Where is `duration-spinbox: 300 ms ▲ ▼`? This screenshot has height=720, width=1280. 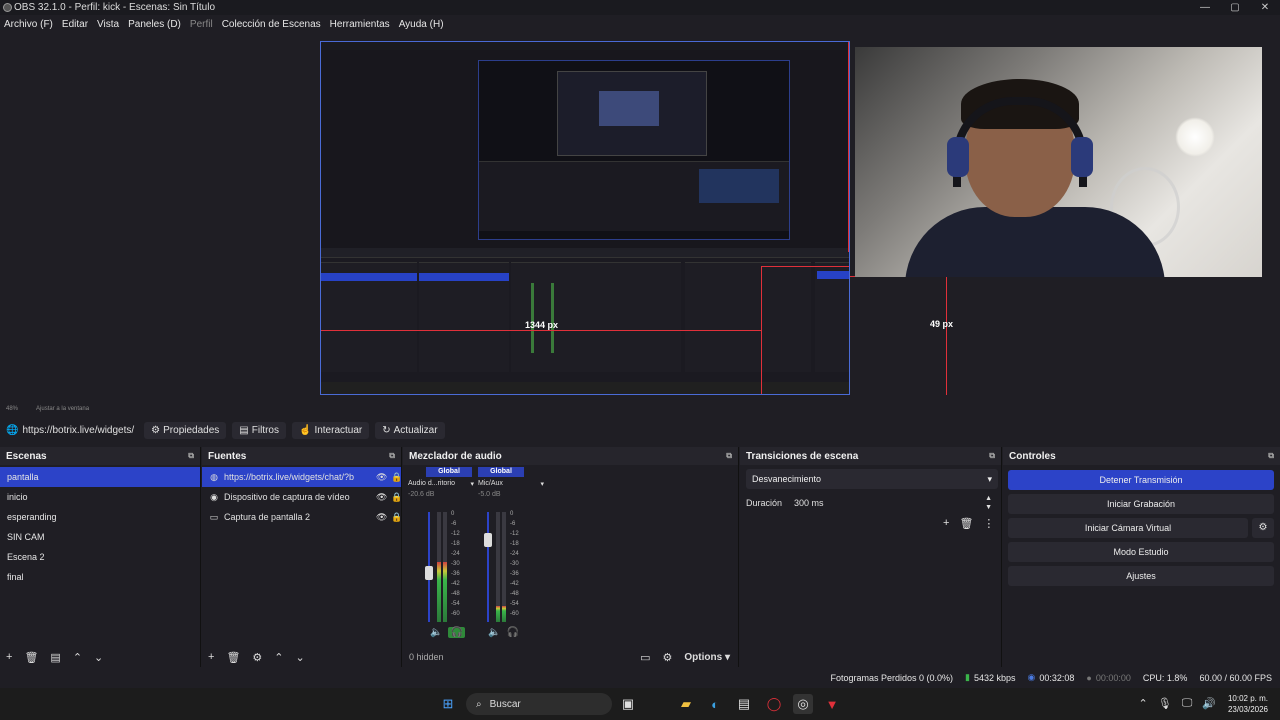 duration-spinbox: 300 ms ▲ ▼ is located at coordinates (893, 503).